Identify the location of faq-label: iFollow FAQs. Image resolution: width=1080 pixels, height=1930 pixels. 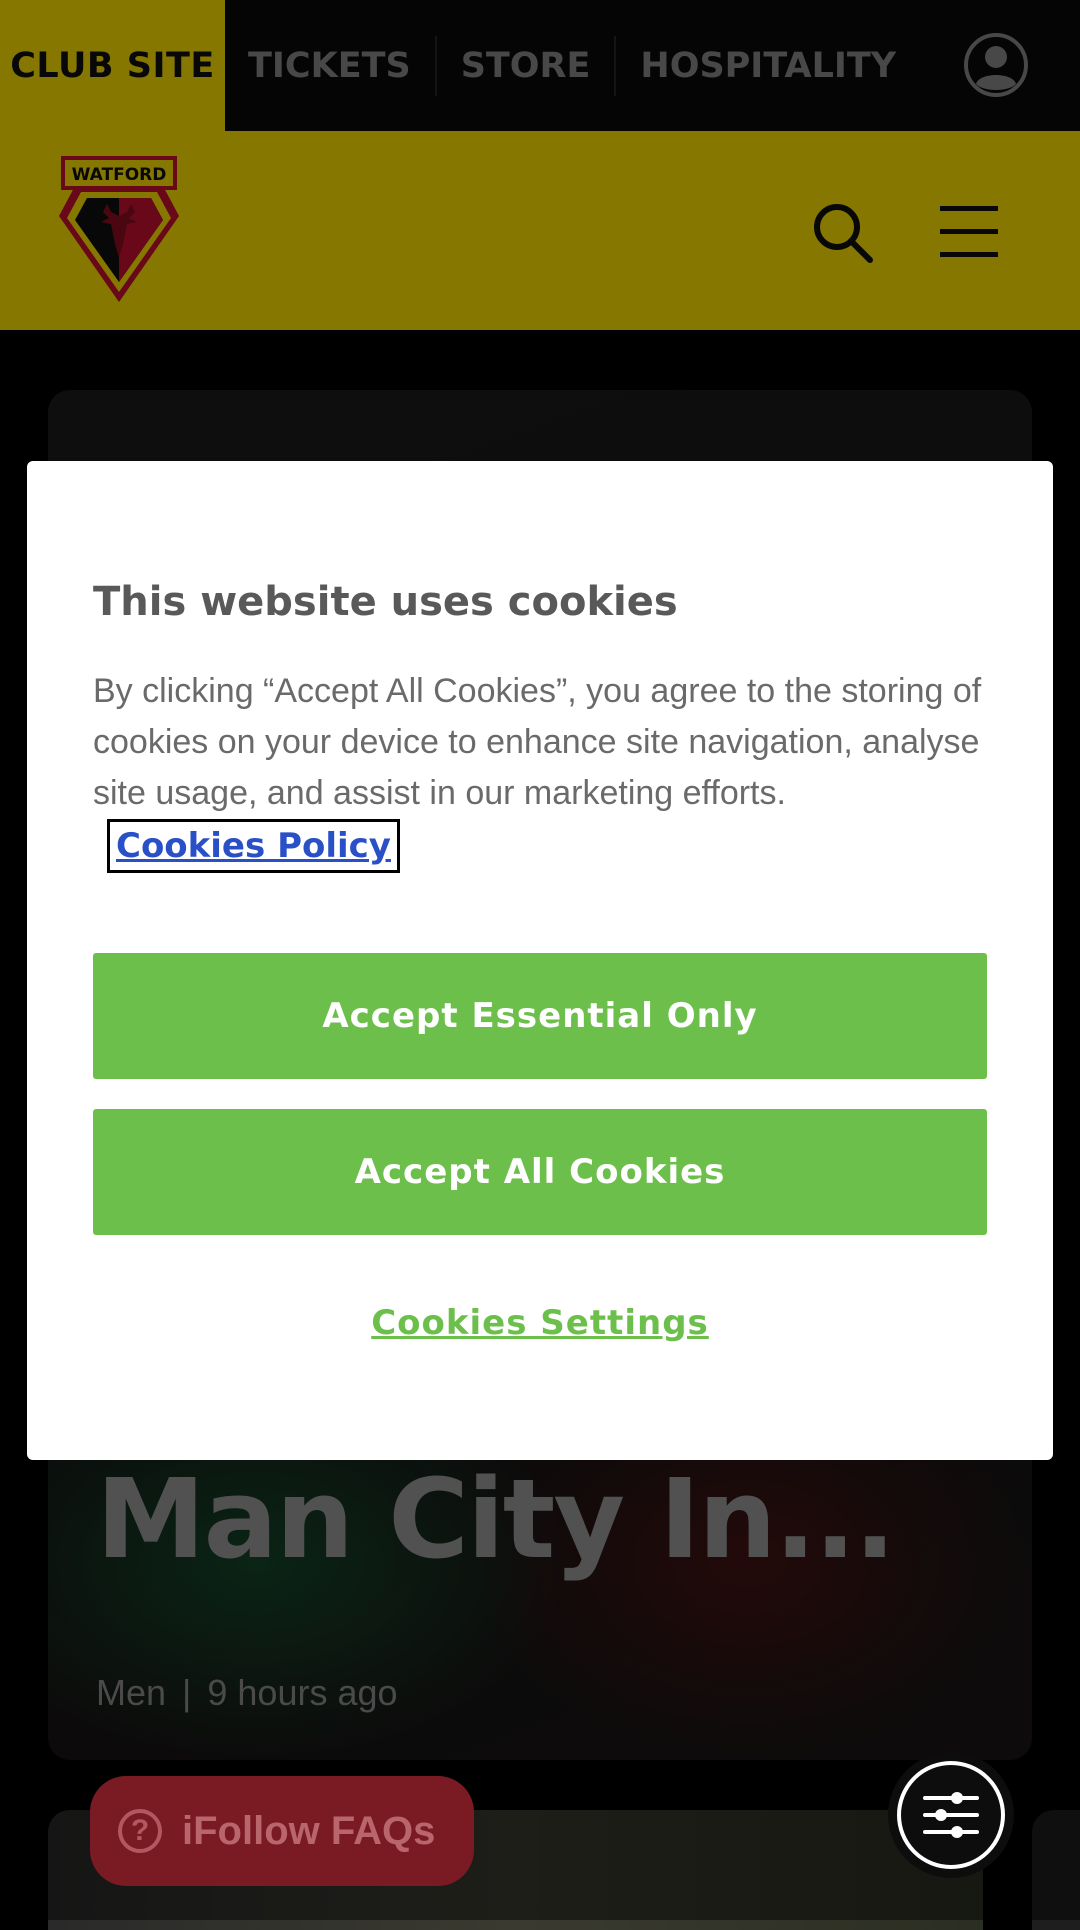
(309, 1830).